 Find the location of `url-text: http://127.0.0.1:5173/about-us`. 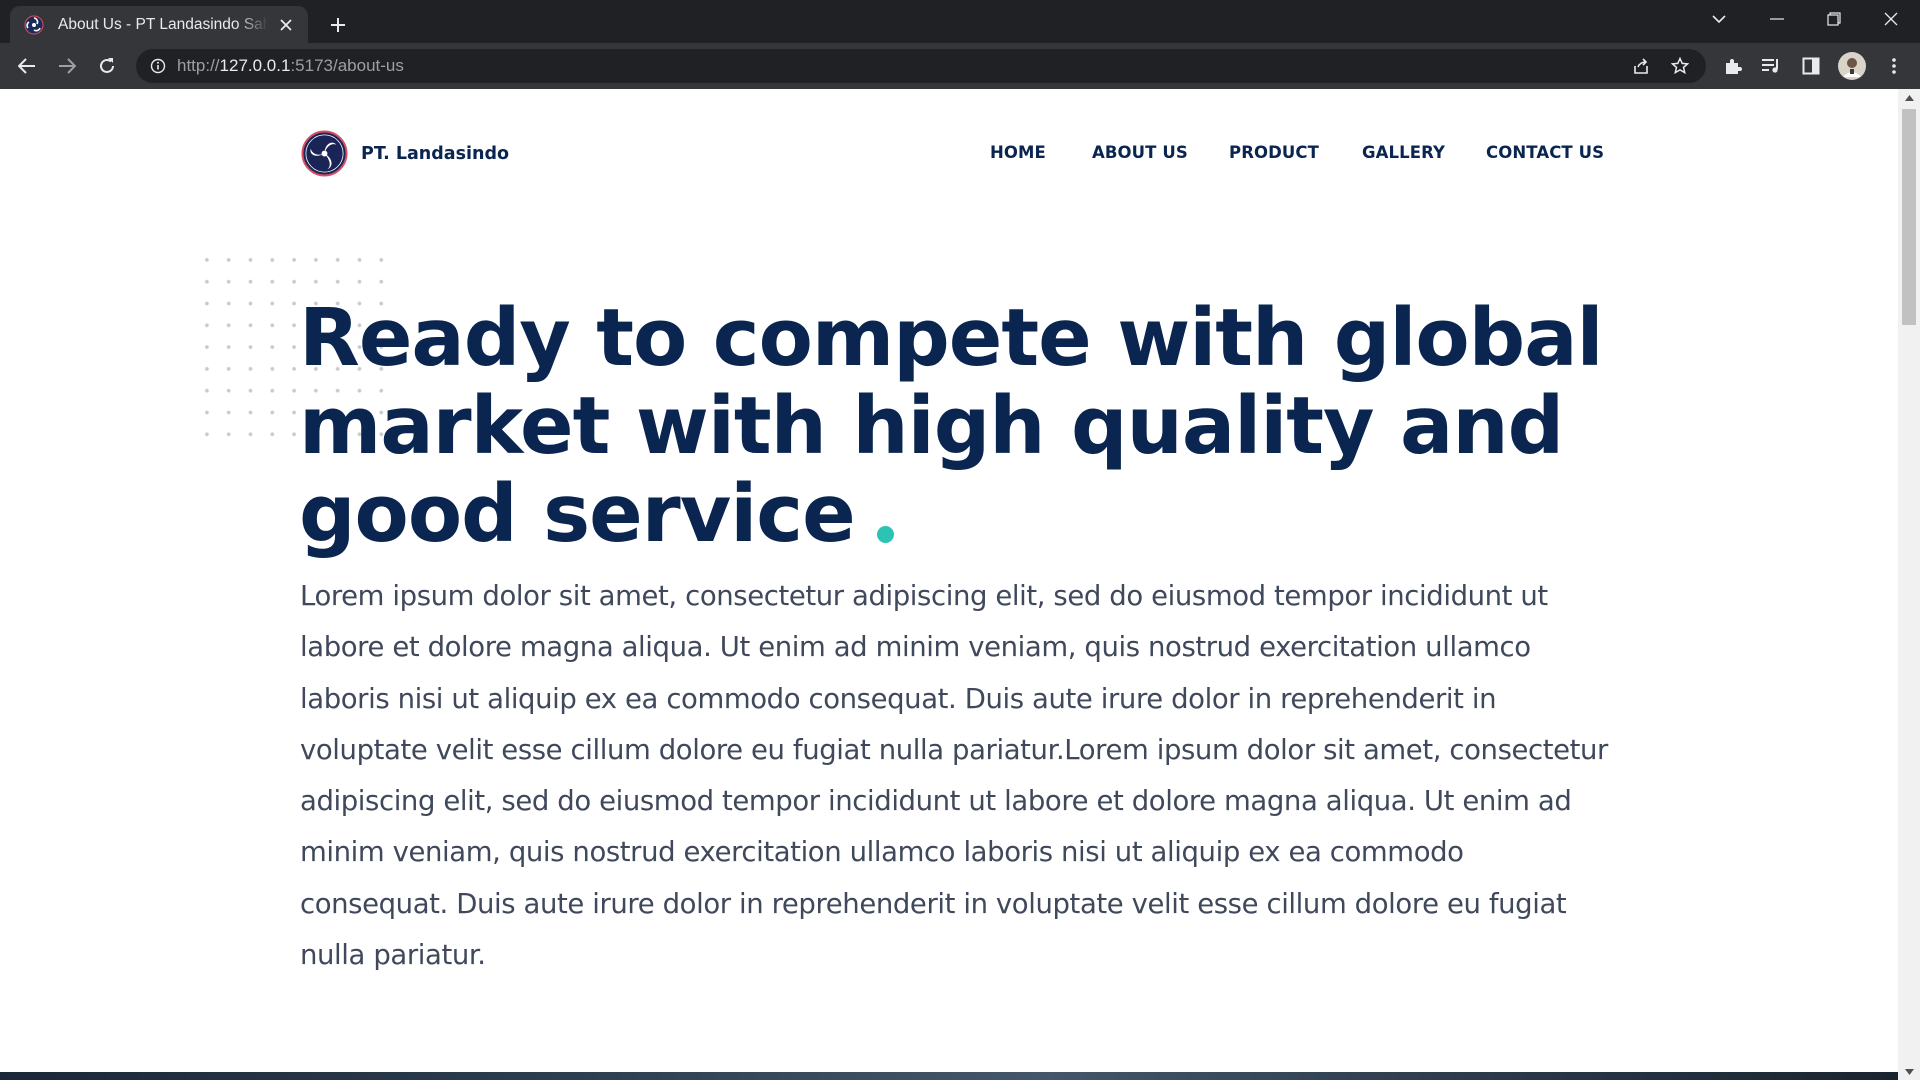

url-text: http://127.0.0.1:5173/about-us is located at coordinates (290, 66).